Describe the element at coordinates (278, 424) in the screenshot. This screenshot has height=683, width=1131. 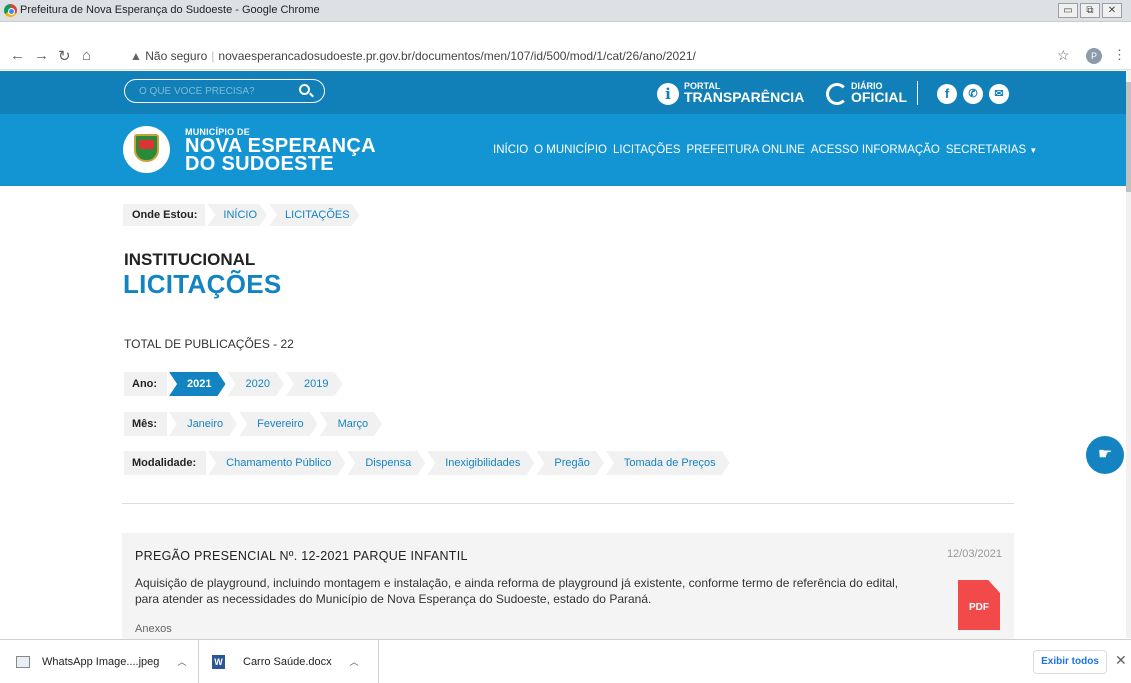
I see `filter-month-fevereiro: Fevereiro` at that location.